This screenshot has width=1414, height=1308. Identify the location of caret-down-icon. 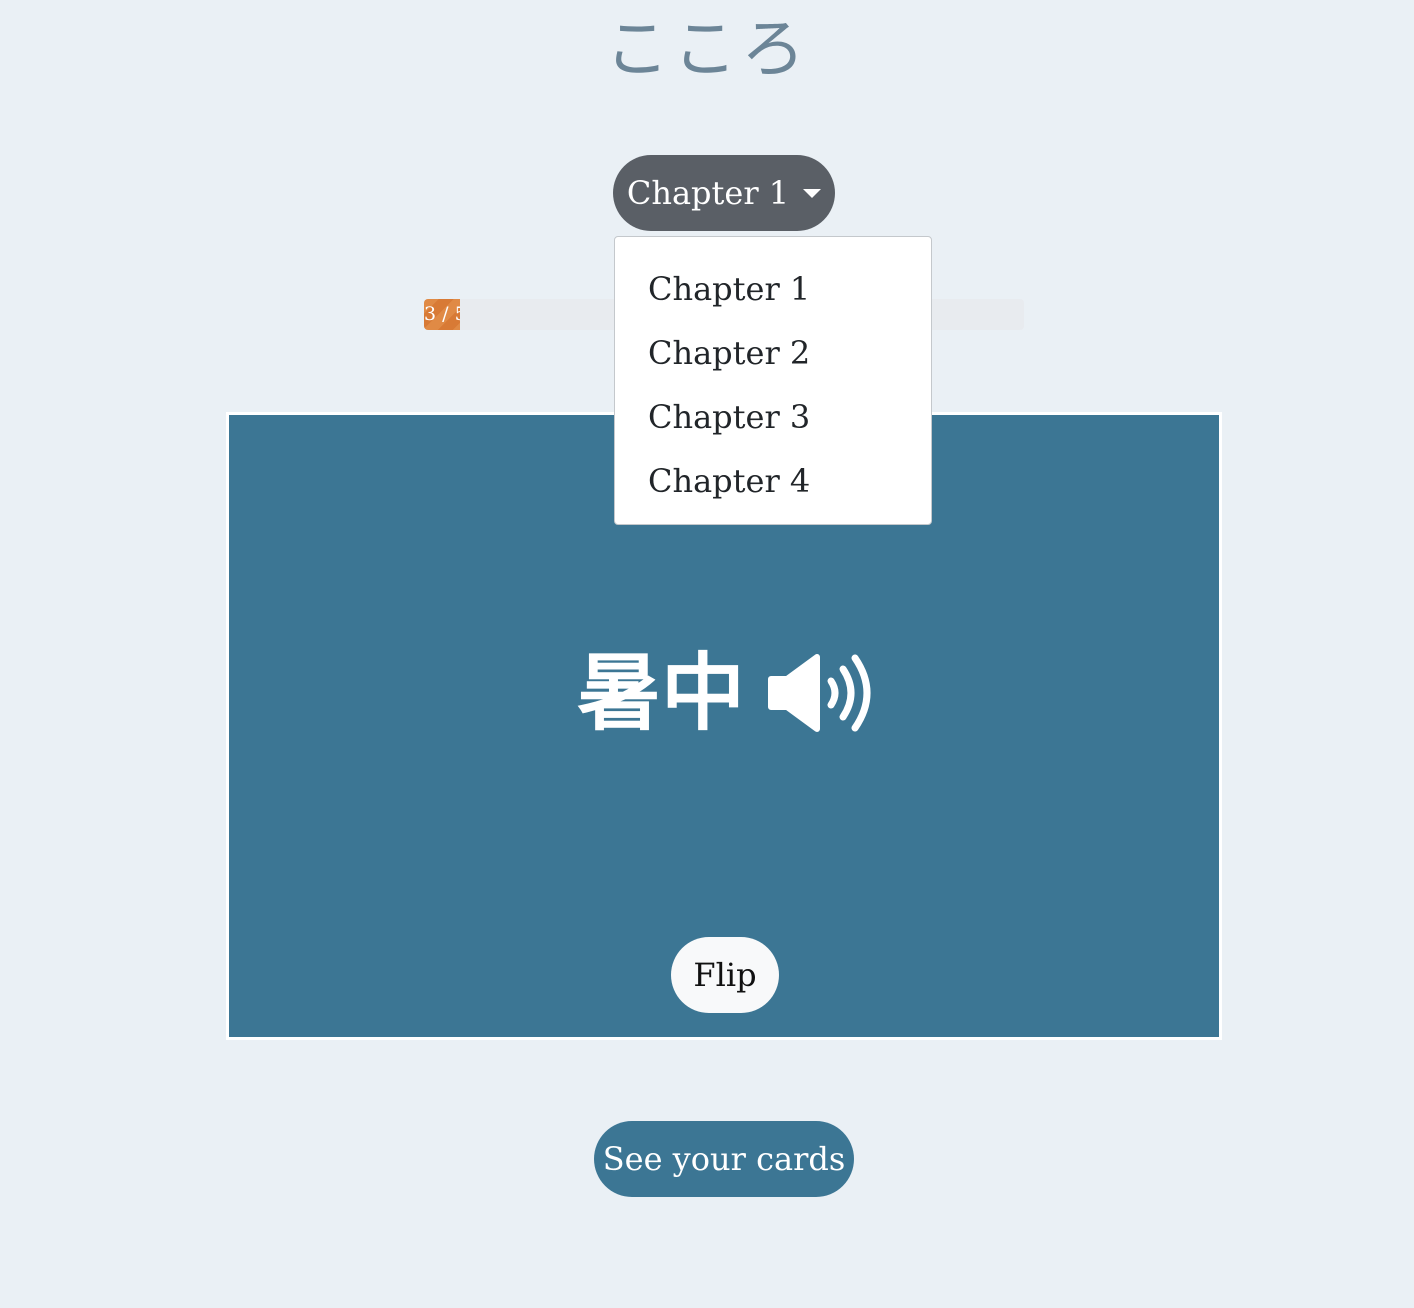
(812, 193).